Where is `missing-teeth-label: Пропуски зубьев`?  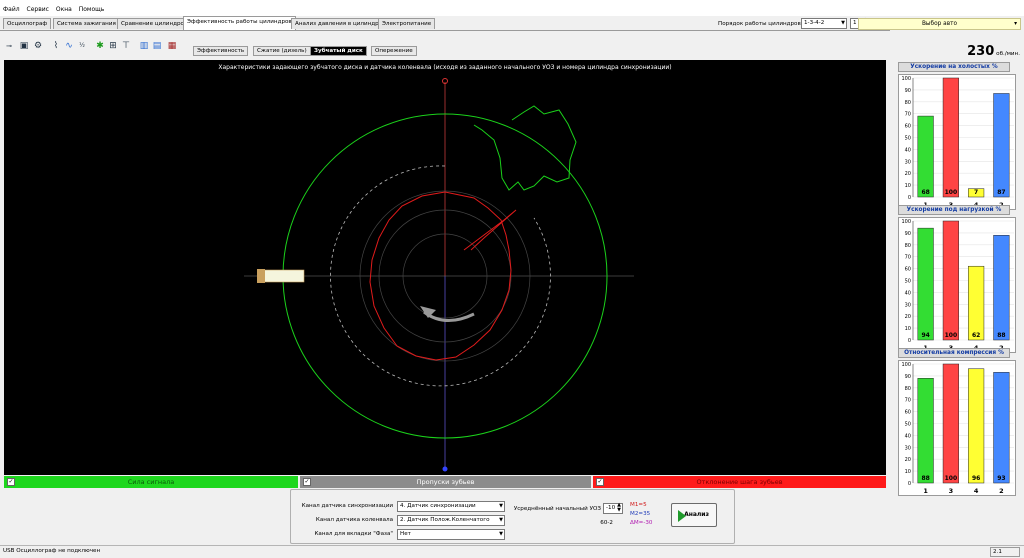 missing-teeth-label: Пропуски зубьев is located at coordinates (445, 482).